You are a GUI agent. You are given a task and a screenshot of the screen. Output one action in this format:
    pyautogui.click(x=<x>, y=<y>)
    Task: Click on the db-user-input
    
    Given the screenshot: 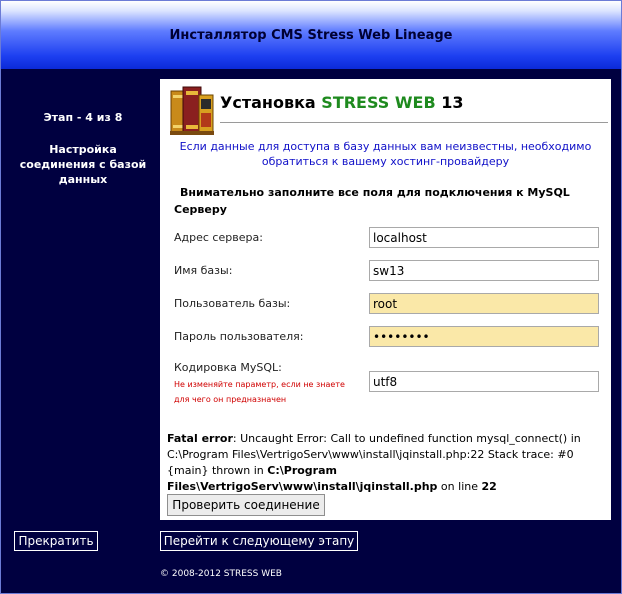 What is the action you would take?
    pyautogui.click(x=484, y=303)
    